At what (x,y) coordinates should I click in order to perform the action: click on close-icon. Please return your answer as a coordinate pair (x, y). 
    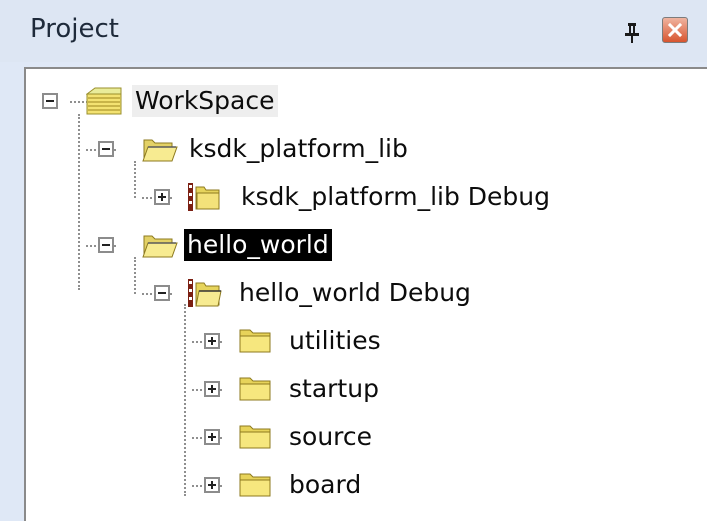
    Looking at the image, I should click on (675, 30).